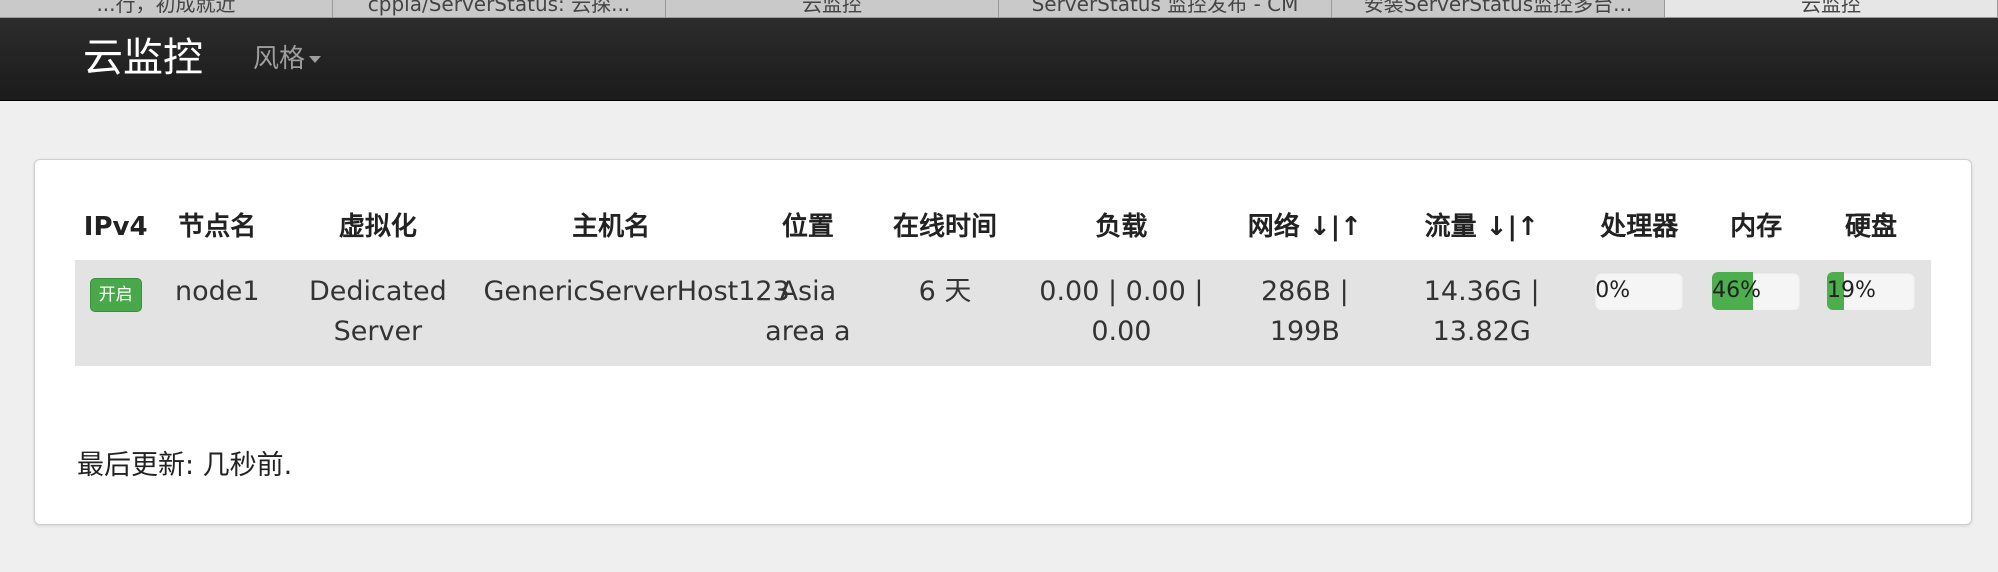 This screenshot has width=1998, height=572. I want to click on cpu-progress-label: 0%, so click(1613, 290).